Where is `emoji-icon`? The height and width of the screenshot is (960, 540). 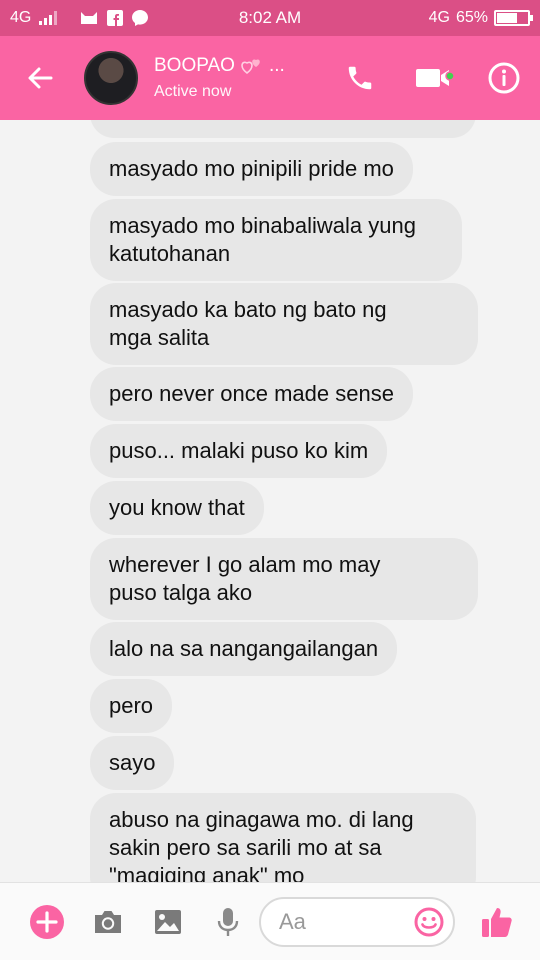
emoji-icon is located at coordinates (429, 922).